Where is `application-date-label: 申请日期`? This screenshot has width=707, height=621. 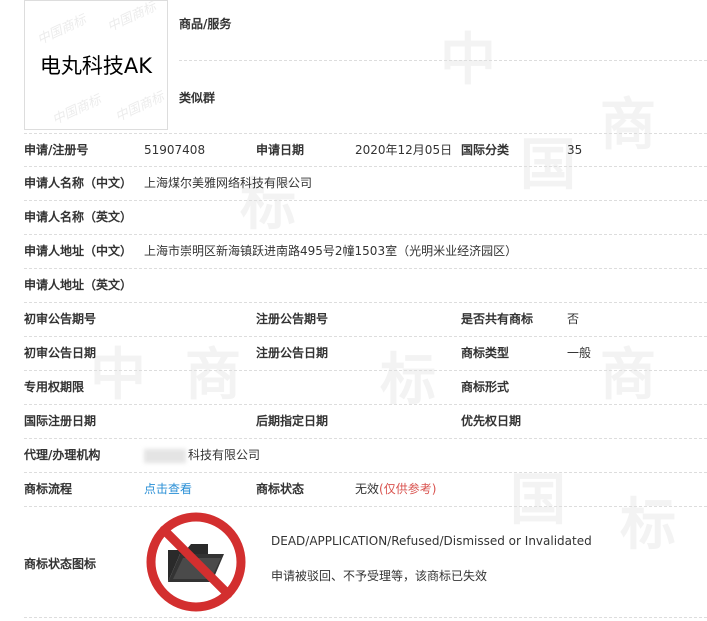 application-date-label: 申请日期 is located at coordinates (280, 150).